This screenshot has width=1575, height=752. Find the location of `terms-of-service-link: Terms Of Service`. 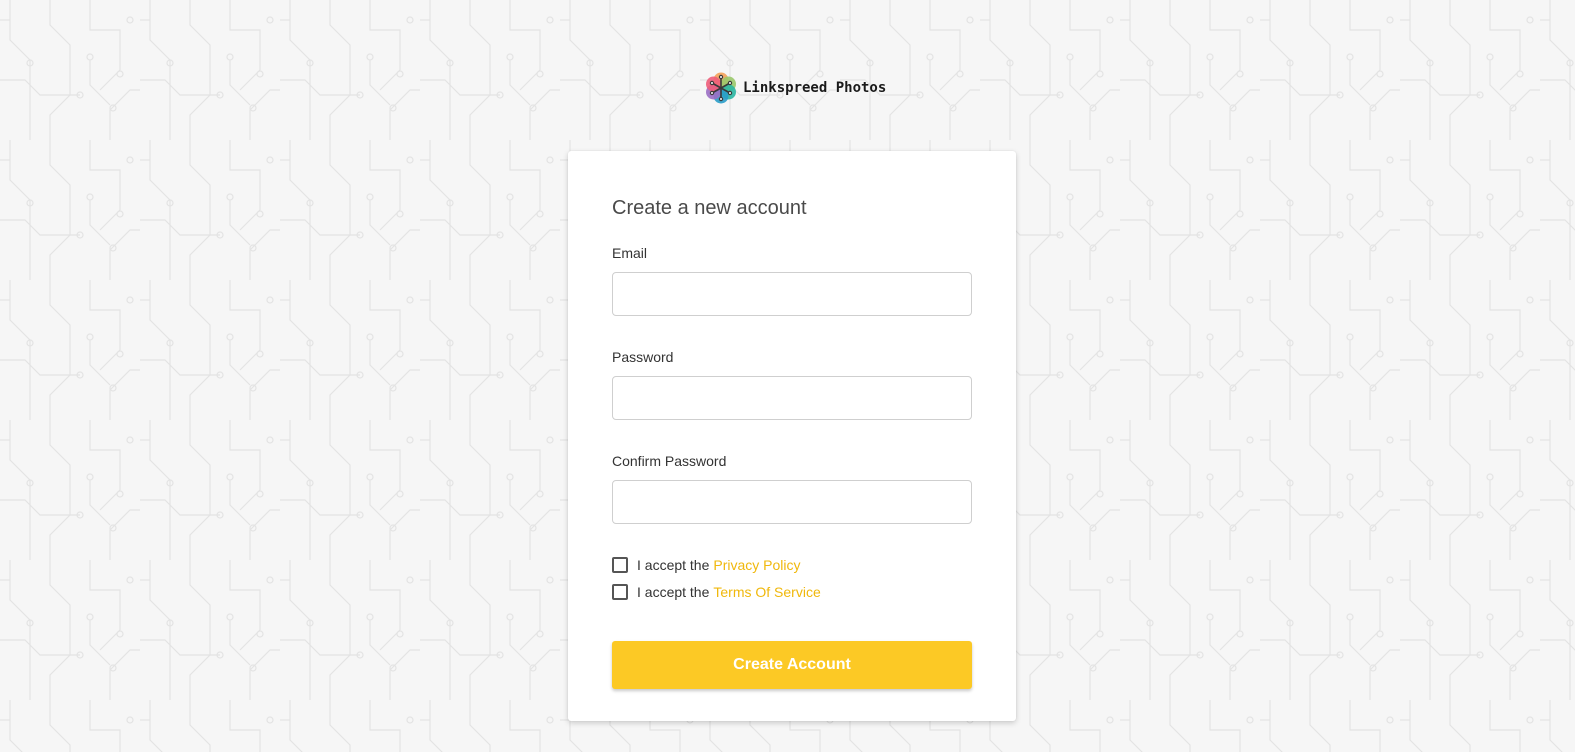

terms-of-service-link: Terms Of Service is located at coordinates (766, 592).